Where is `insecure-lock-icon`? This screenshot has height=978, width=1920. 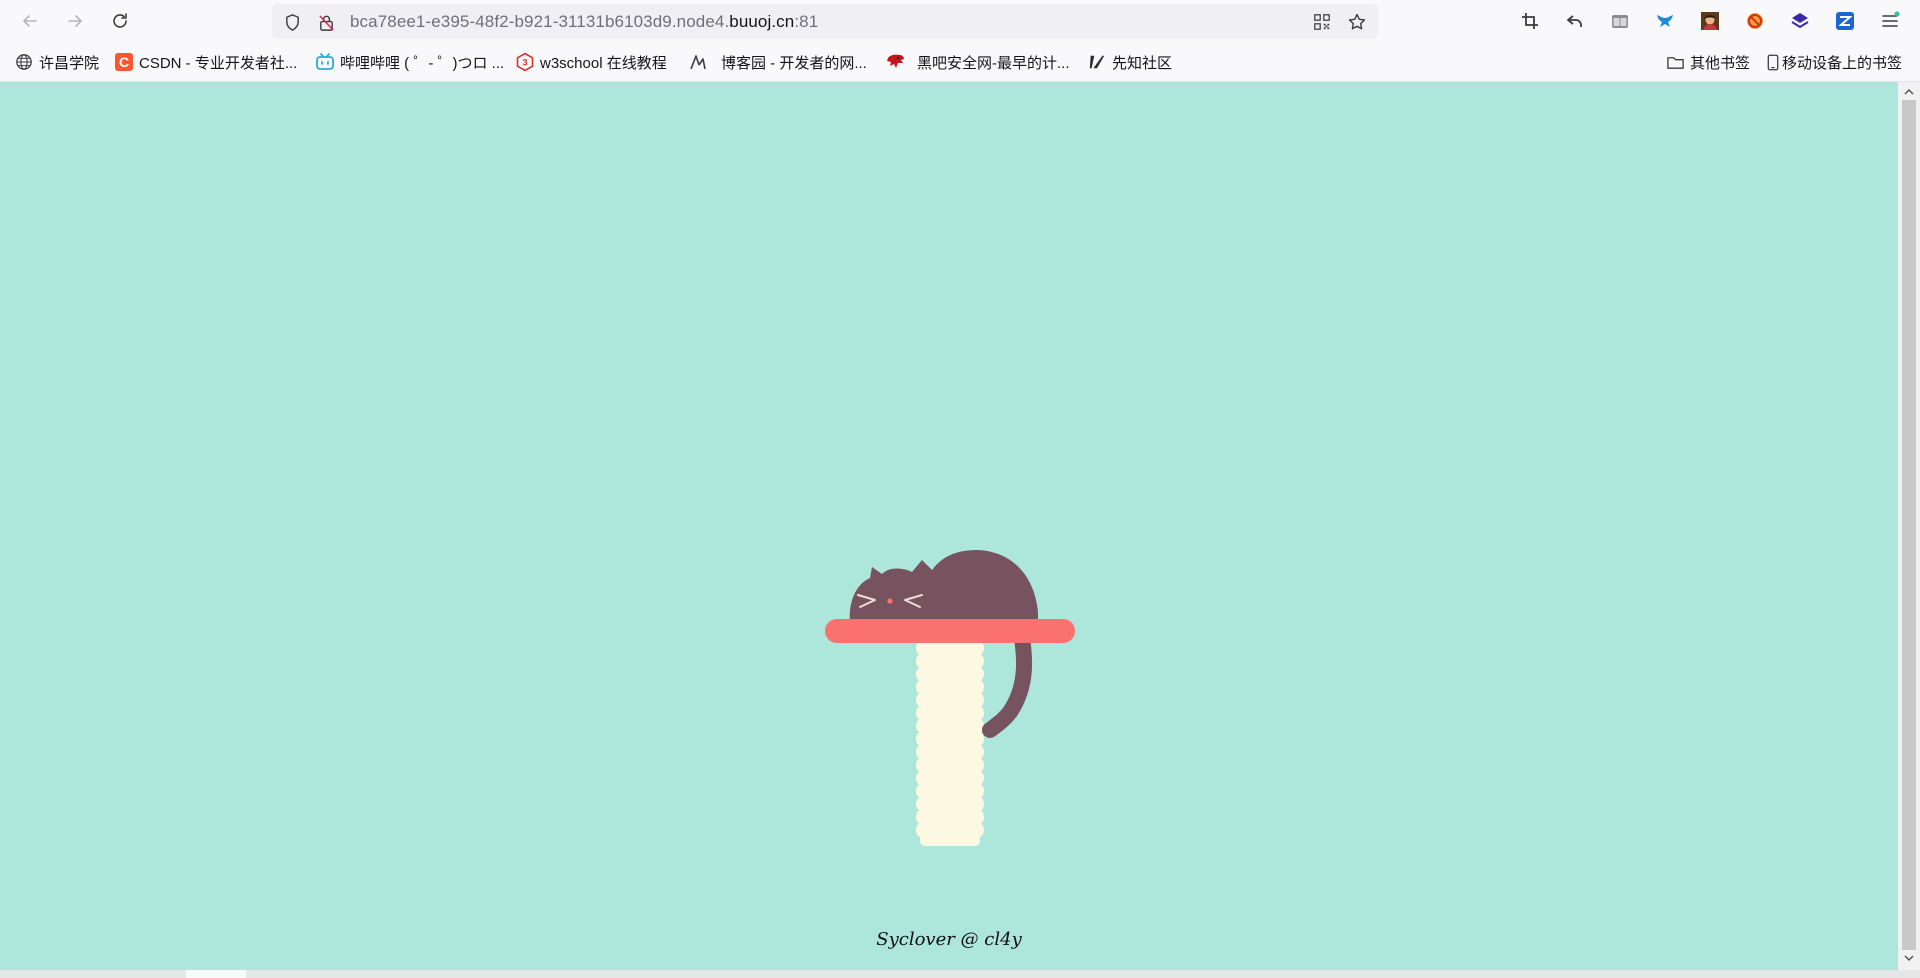 insecure-lock-icon is located at coordinates (326, 22).